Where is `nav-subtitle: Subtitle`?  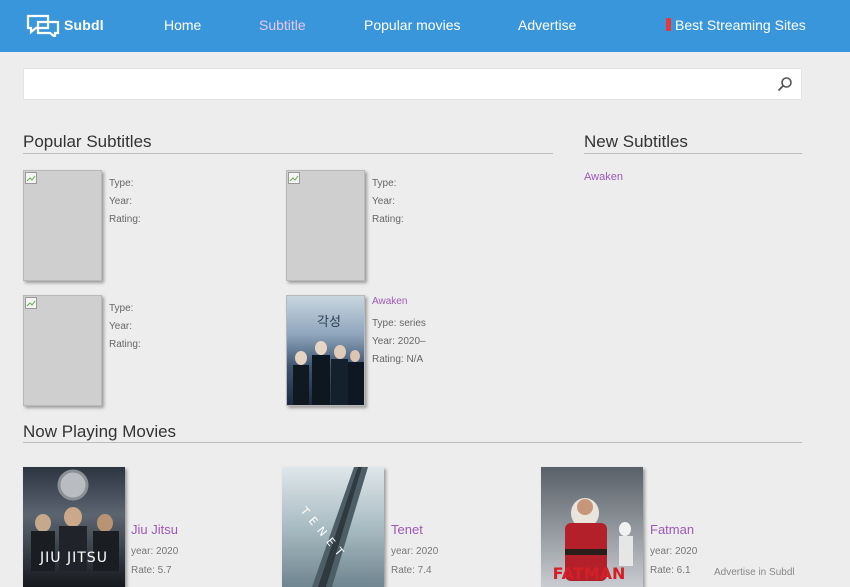 nav-subtitle: Subtitle is located at coordinates (282, 25).